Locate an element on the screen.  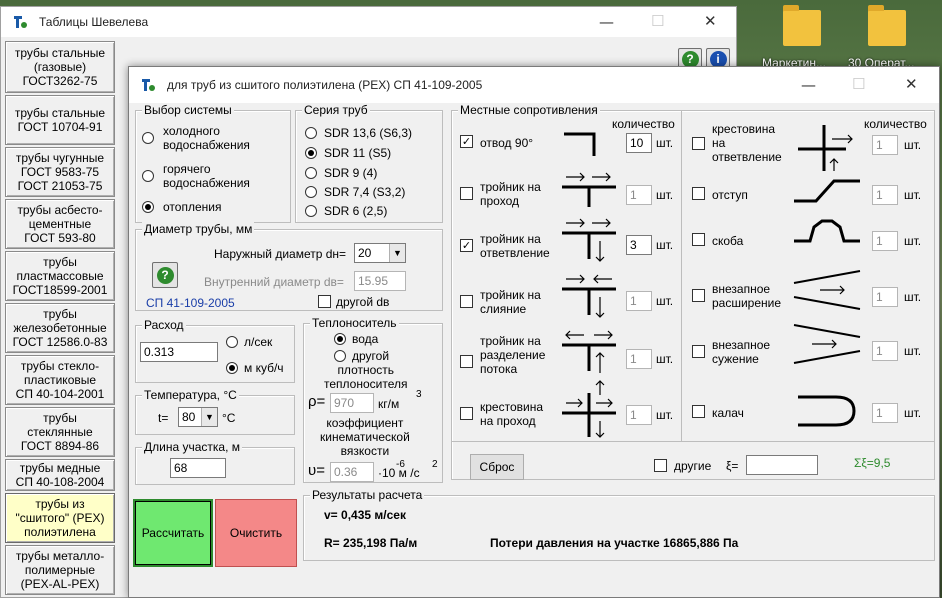
expansion-qty-field: 1 is located at coordinates (885, 297).